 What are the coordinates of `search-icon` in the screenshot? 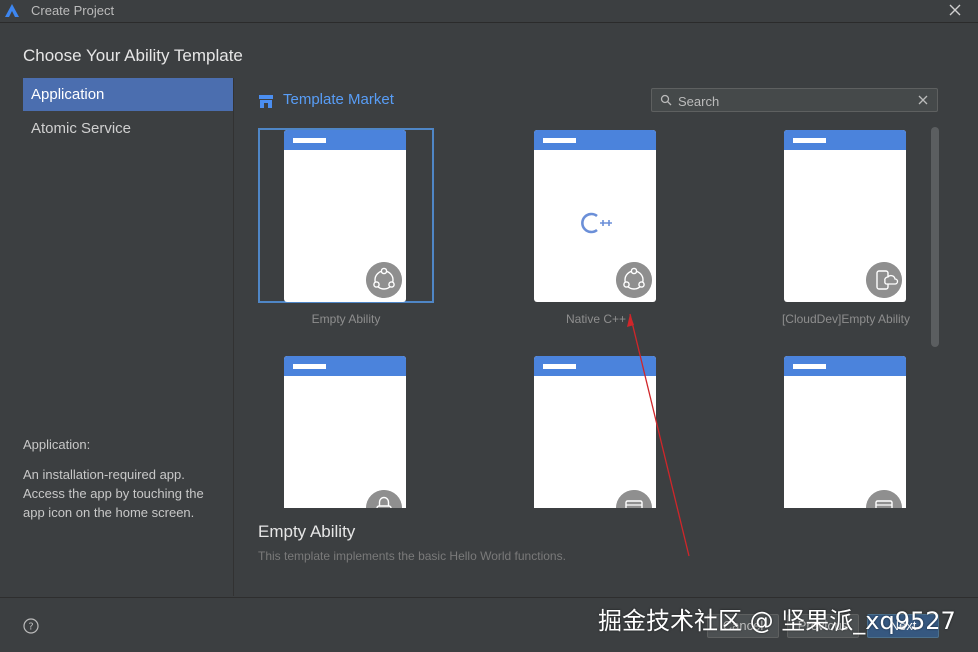 It's located at (666, 100).